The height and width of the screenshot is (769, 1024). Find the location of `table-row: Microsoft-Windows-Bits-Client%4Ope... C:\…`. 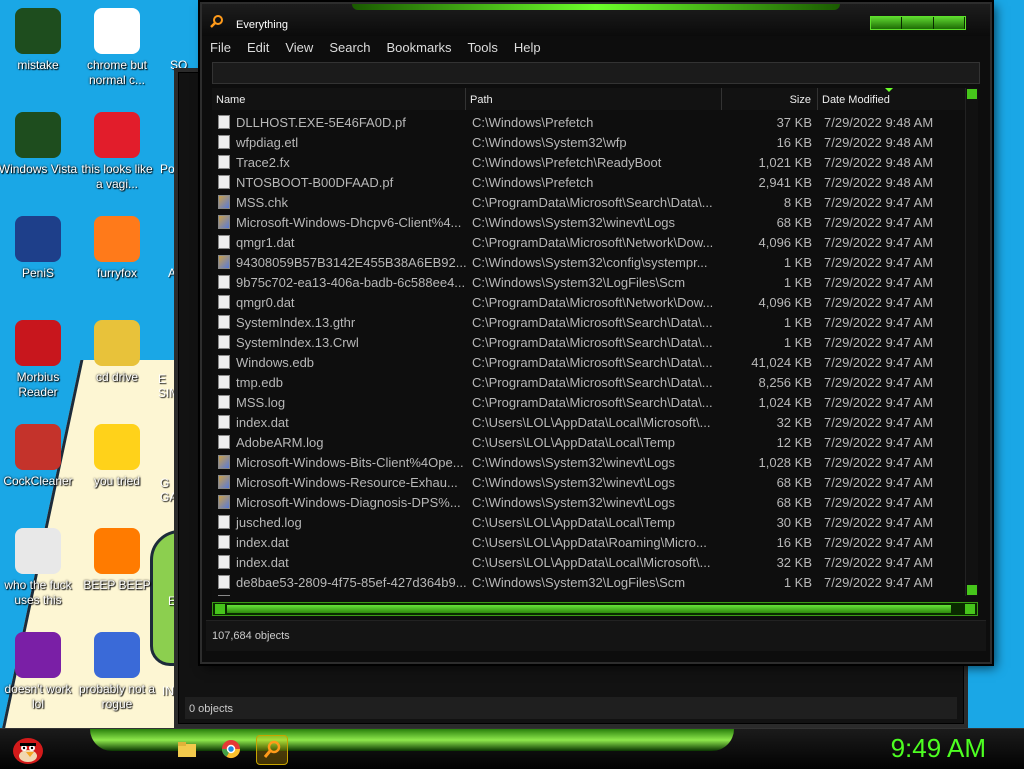

table-row: Microsoft-Windows-Bits-Client%4Ope... C:\… is located at coordinates (589, 462).